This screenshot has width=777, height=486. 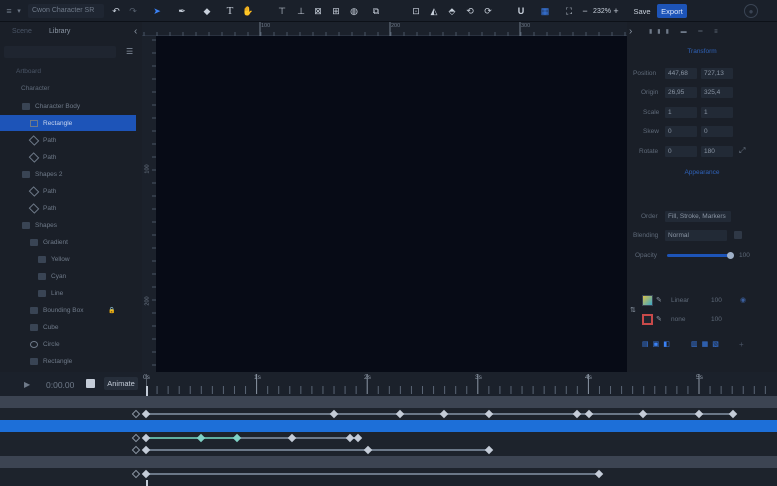 What do you see at coordinates (35, 88) in the screenshot?
I see `layer-character: Character` at bounding box center [35, 88].